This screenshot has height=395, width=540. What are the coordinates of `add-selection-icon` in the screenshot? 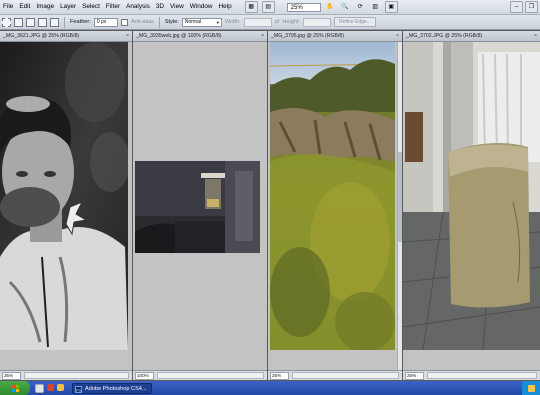 It's located at (30, 22).